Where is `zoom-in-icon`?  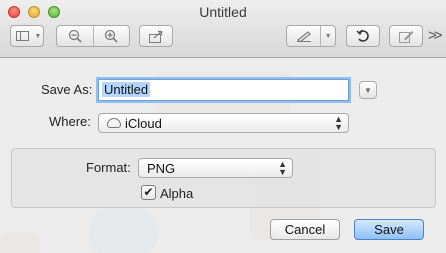
zoom-in-icon is located at coordinates (111, 36).